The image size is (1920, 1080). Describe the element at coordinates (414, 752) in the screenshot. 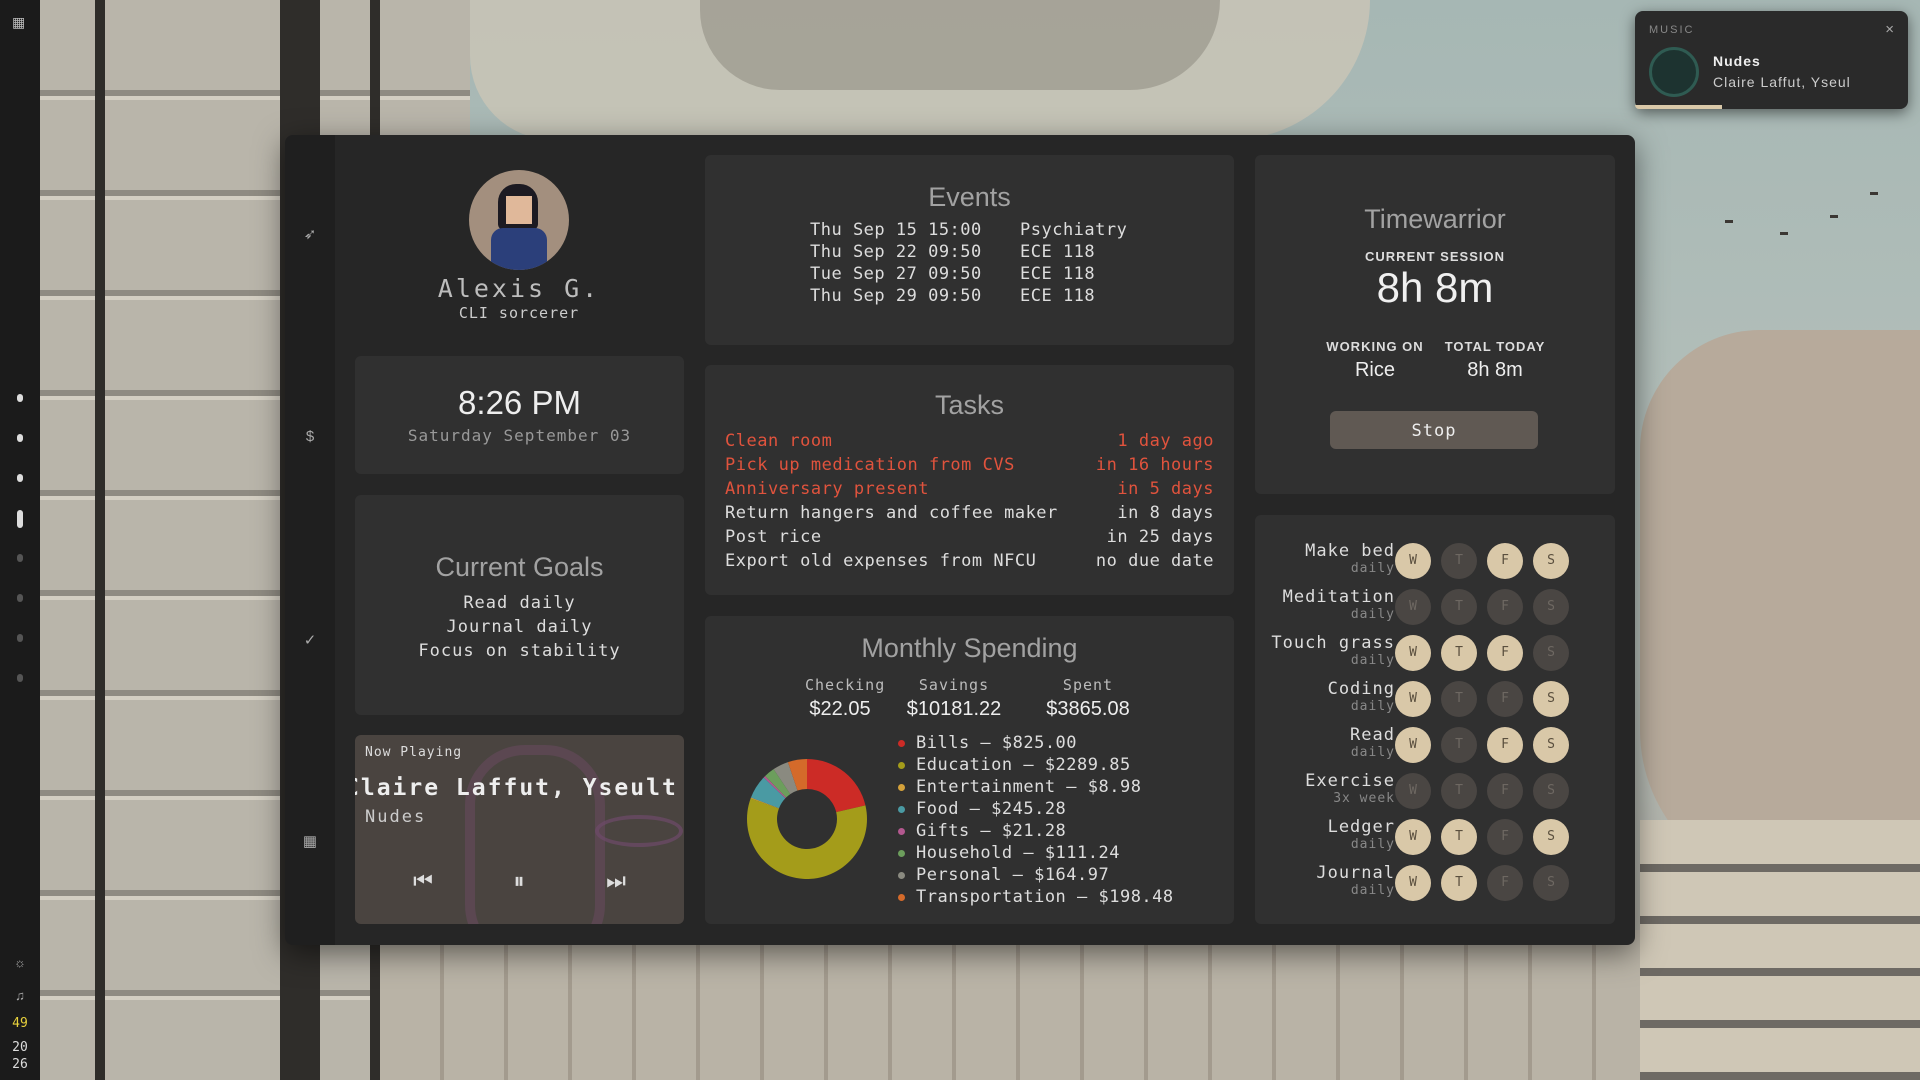

I see `now-playing-label: Now Playing` at that location.